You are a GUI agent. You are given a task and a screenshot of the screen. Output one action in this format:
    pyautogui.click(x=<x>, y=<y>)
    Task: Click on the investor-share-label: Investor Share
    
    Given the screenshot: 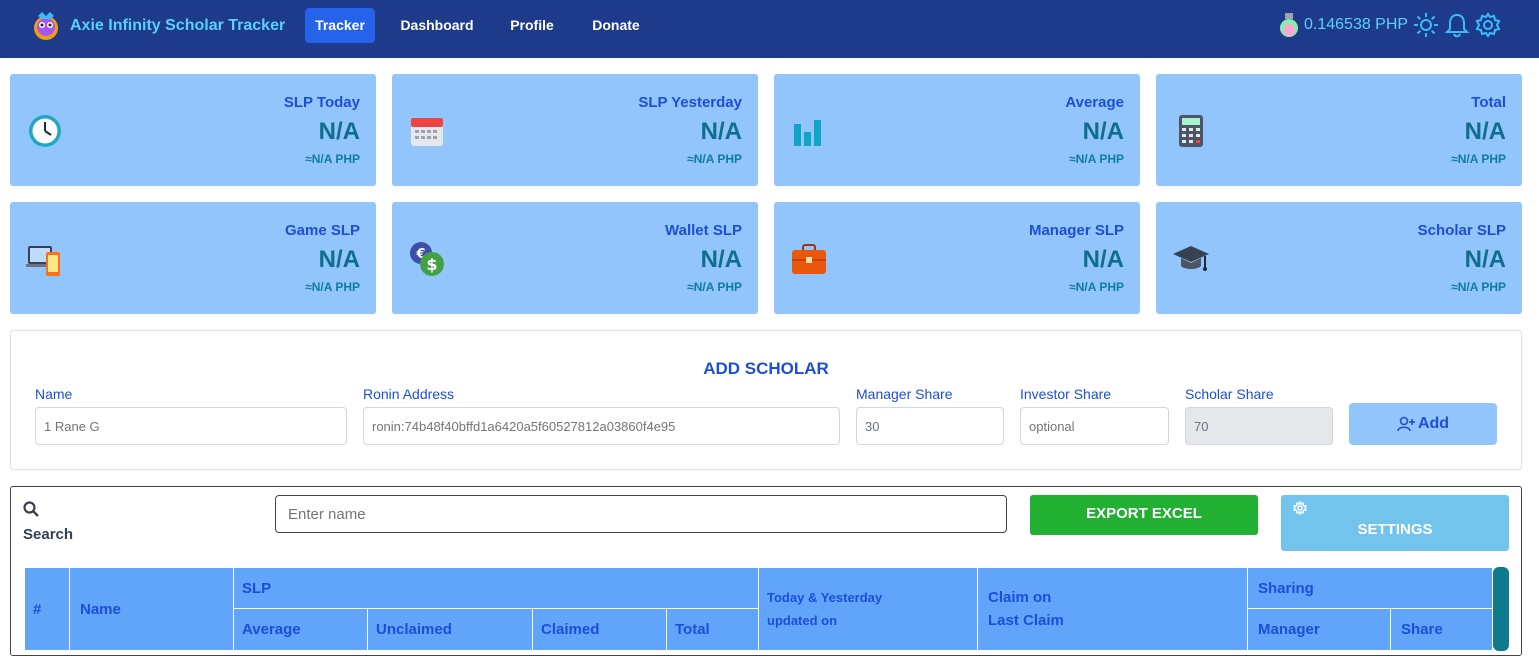 What is the action you would take?
    pyautogui.click(x=1066, y=394)
    